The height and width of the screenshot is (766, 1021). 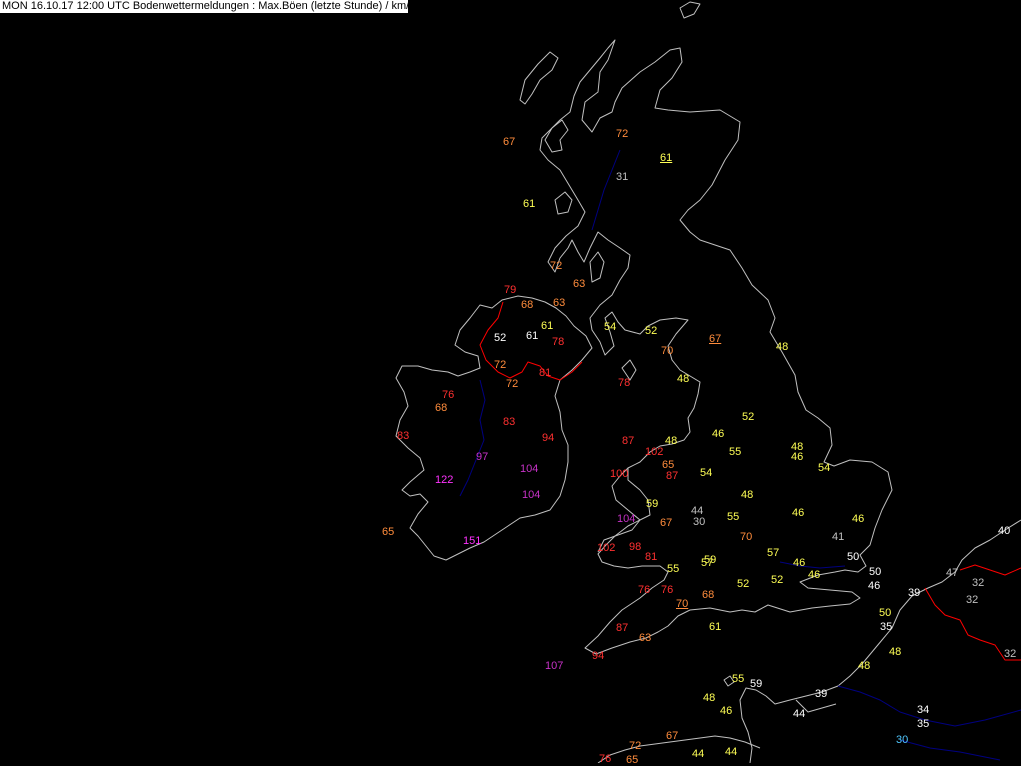 I want to click on observation-value: 151, so click(x=472, y=541).